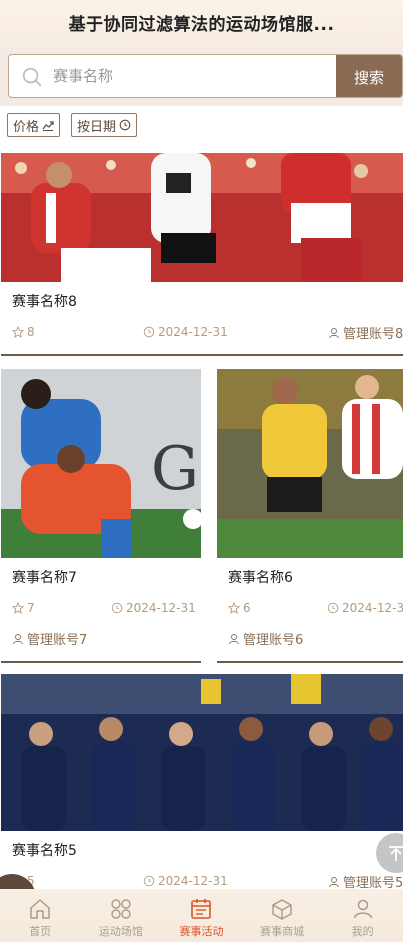  What do you see at coordinates (40, 909) in the screenshot?
I see `home-icon` at bounding box center [40, 909].